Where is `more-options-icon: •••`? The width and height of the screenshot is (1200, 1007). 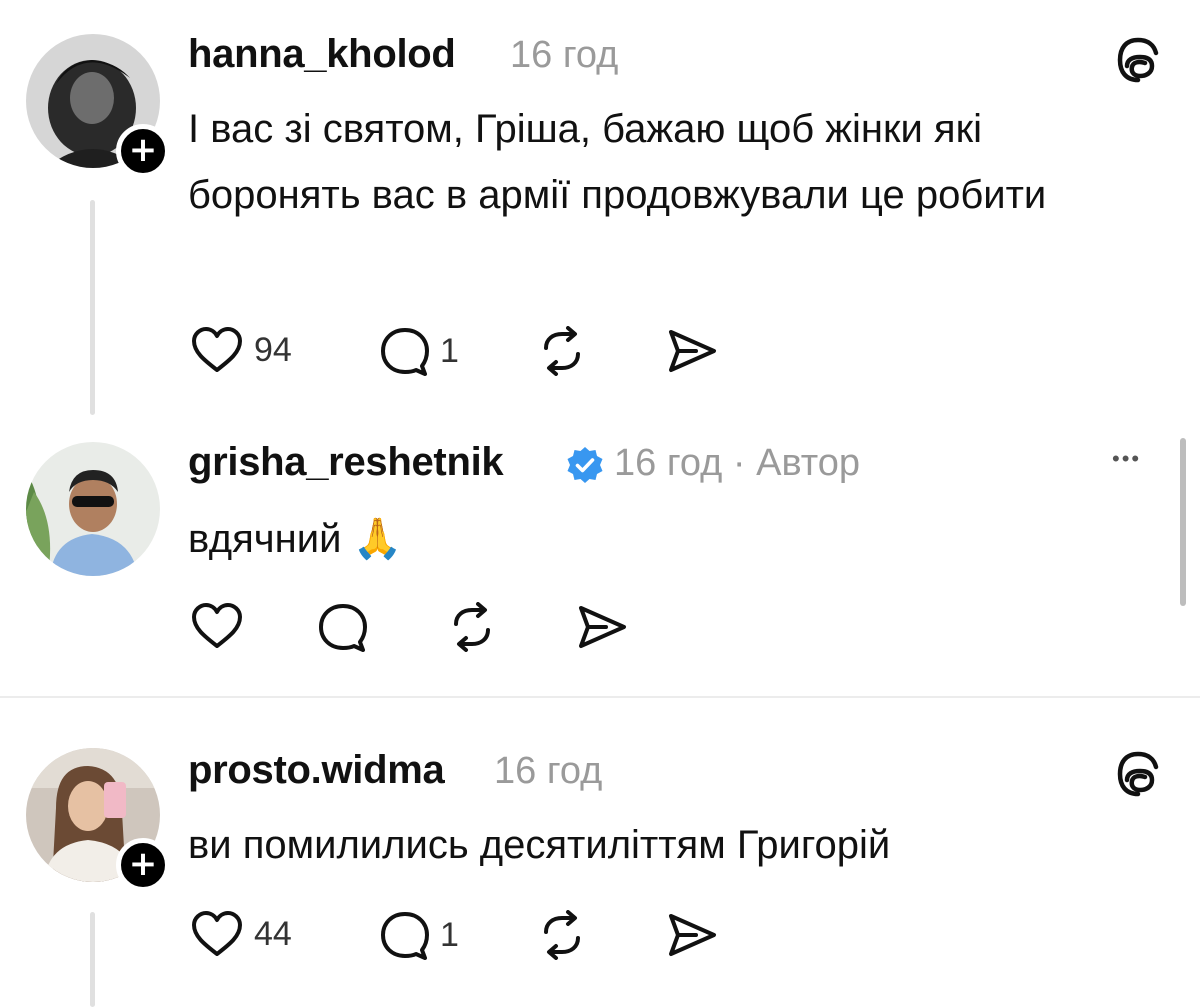 more-options-icon: ••• is located at coordinates (1126, 459).